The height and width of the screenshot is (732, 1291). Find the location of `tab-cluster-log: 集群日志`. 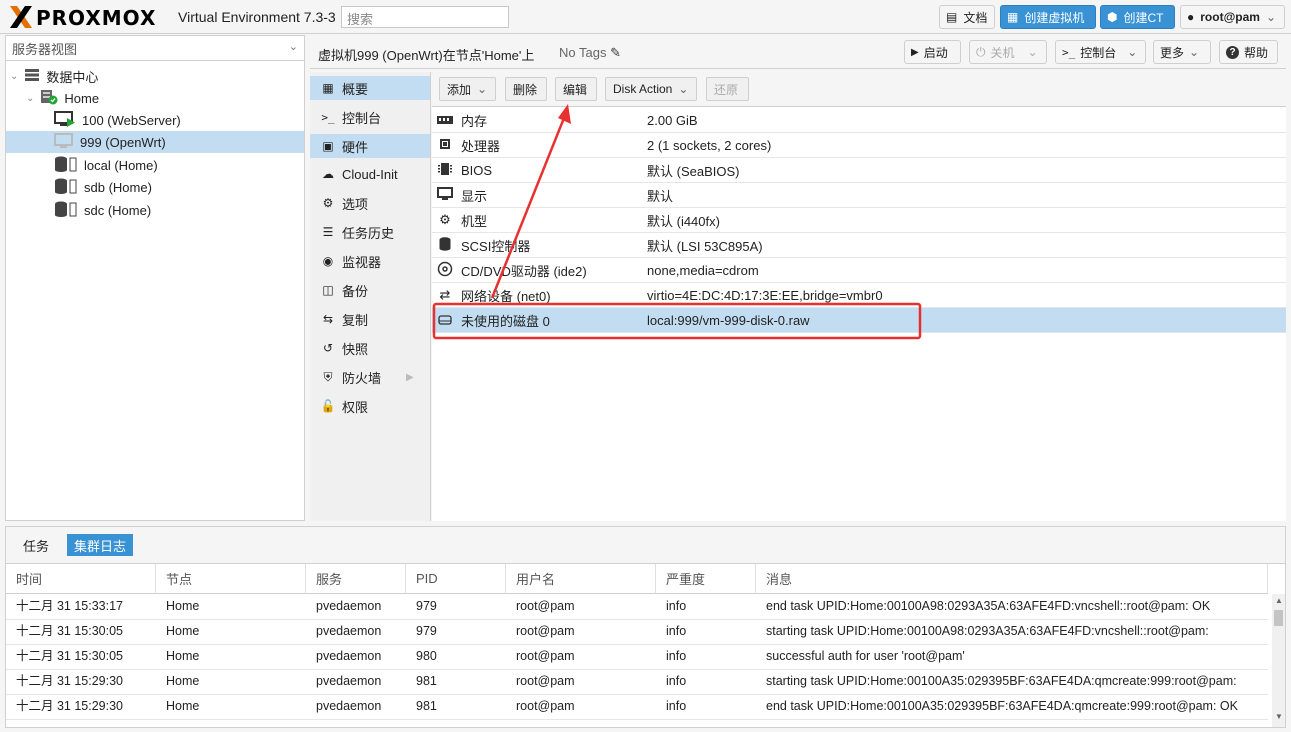

tab-cluster-log: 集群日志 is located at coordinates (100, 545).